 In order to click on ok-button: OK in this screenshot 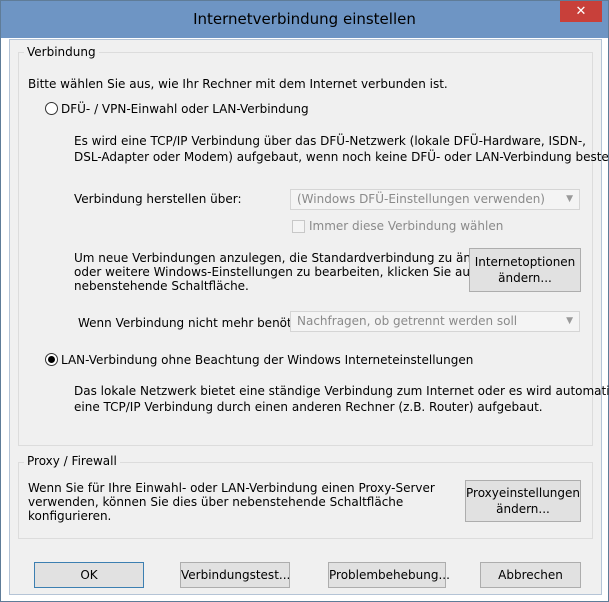, I will do `click(89, 575)`.